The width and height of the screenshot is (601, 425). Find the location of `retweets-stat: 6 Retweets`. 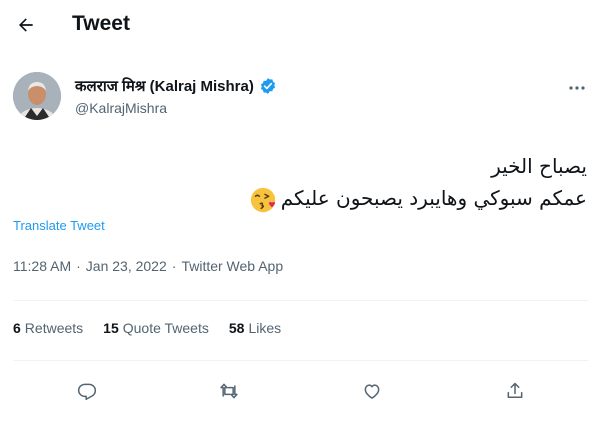

retweets-stat: 6 Retweets is located at coordinates (48, 328).